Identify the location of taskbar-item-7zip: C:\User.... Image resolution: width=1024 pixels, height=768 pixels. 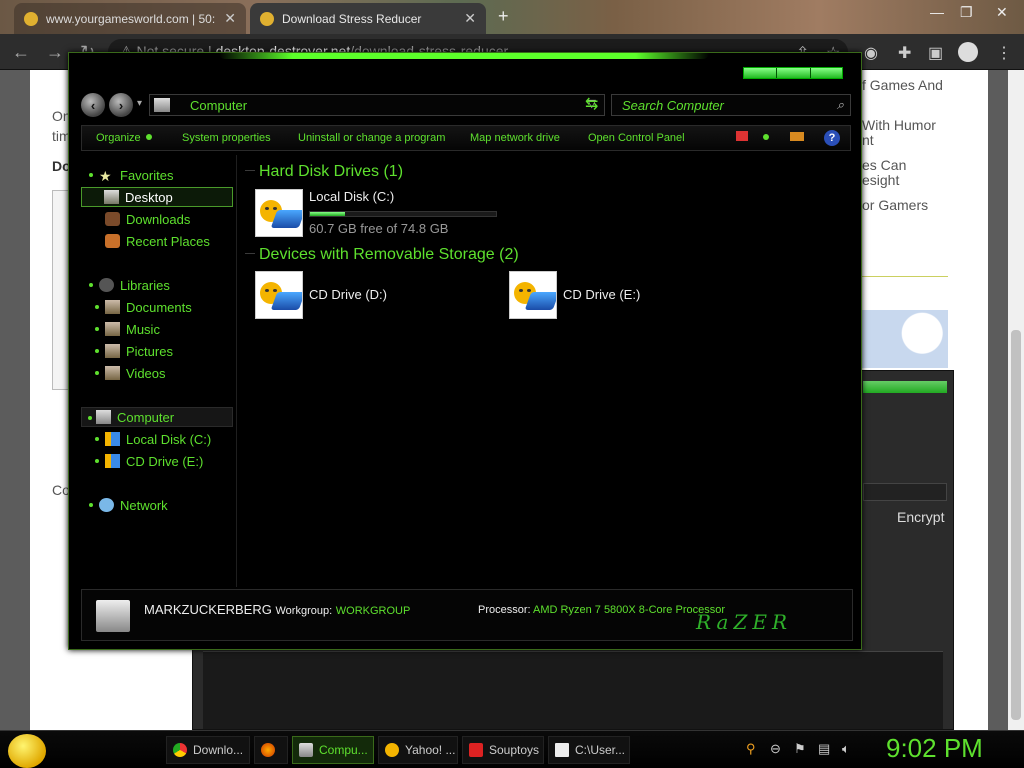
(589, 750).